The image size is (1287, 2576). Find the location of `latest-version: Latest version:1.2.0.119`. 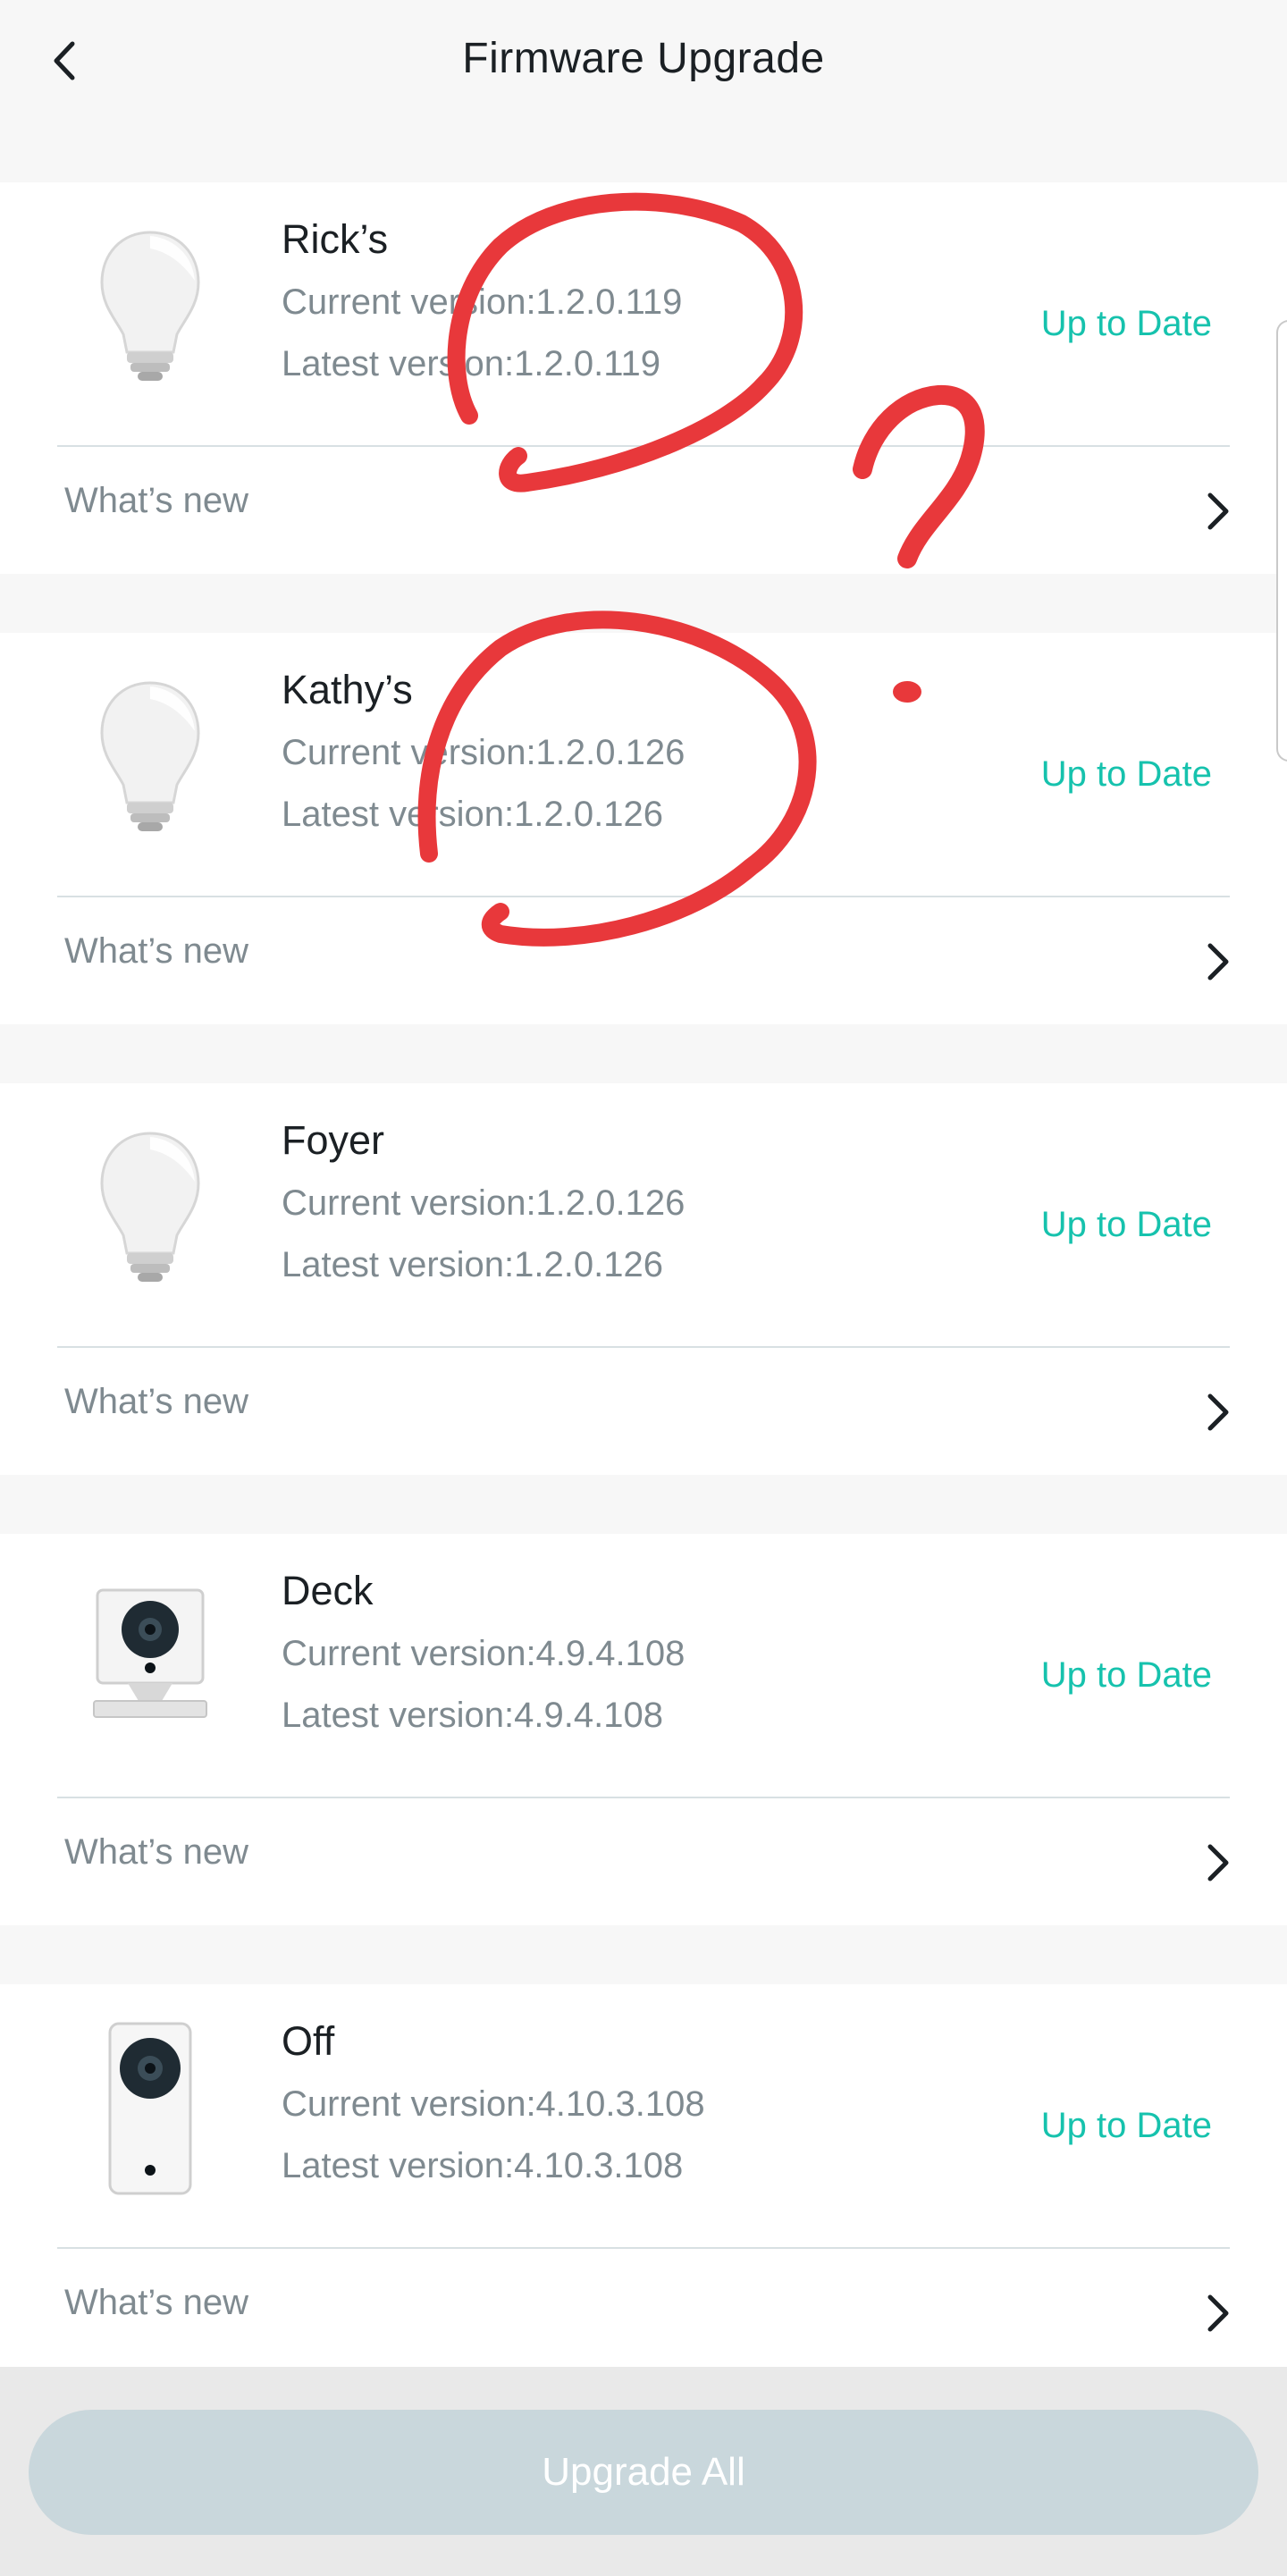

latest-version: Latest version:1.2.0.119 is located at coordinates (471, 364).